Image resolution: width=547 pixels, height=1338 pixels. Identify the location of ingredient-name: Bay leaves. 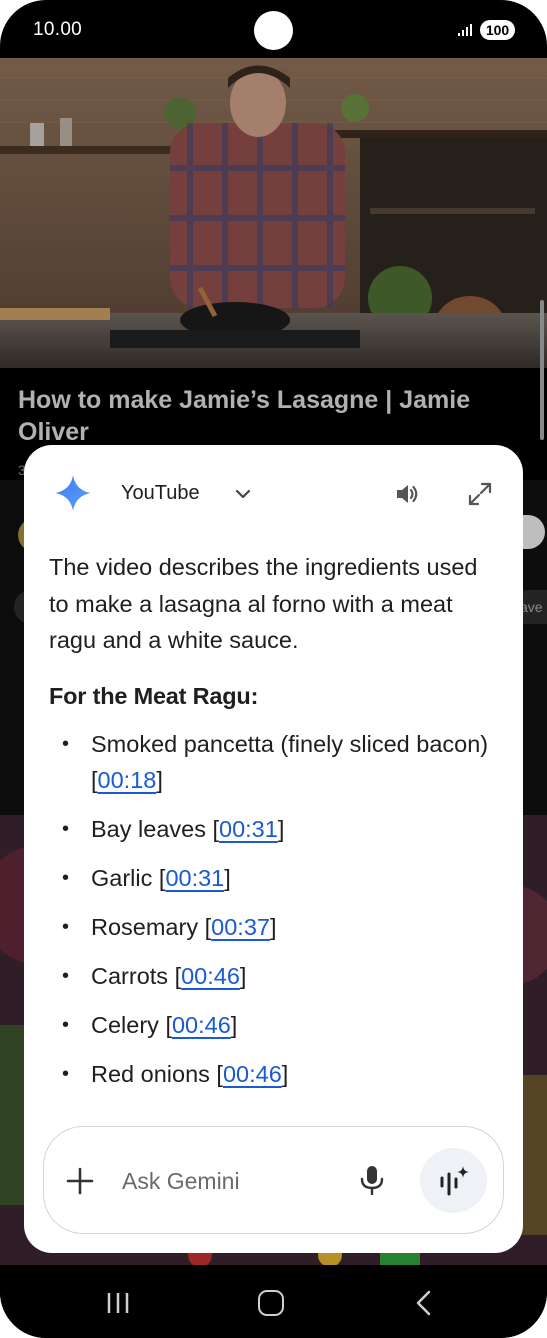
(148, 829).